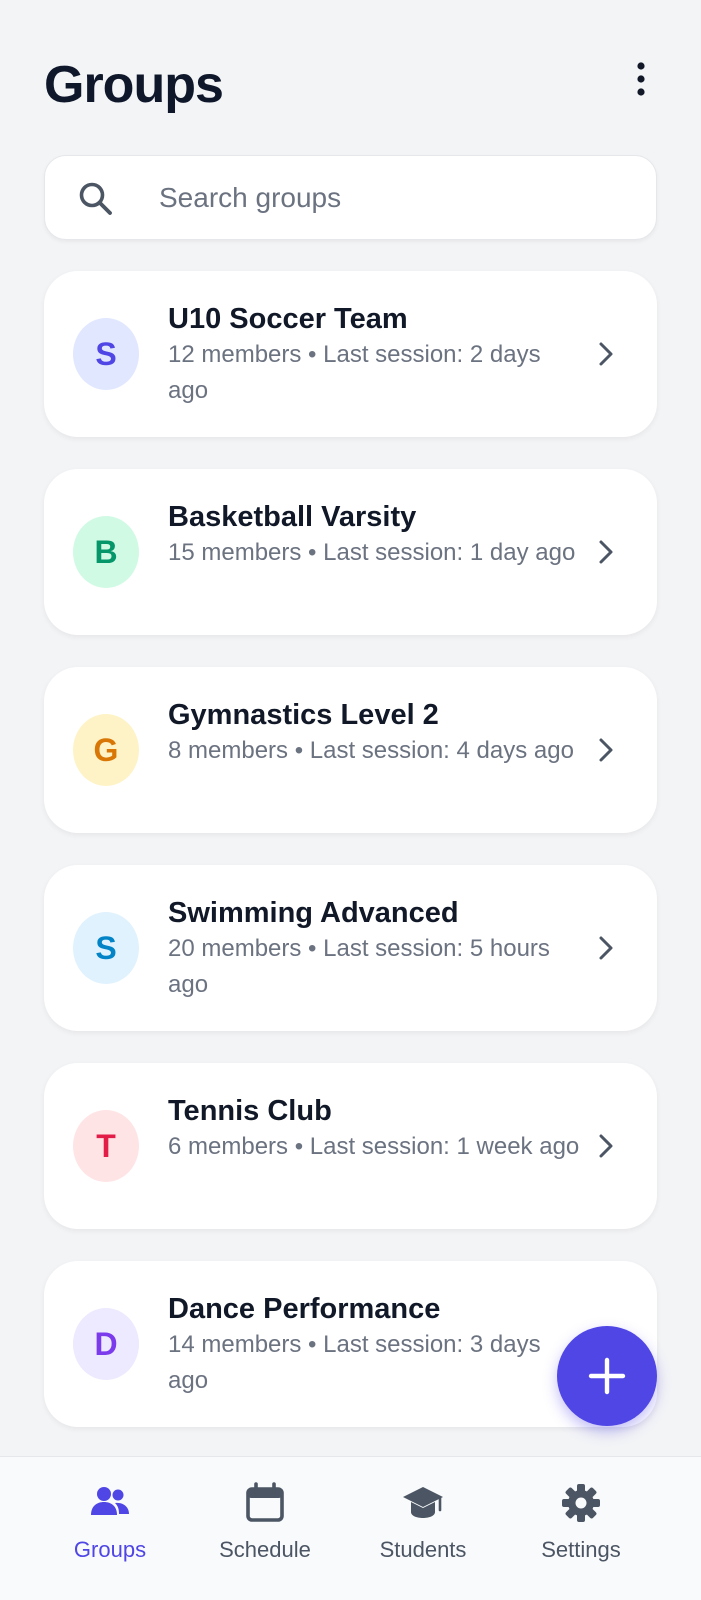 The width and height of the screenshot is (701, 1600). I want to click on search-input, so click(395, 197).